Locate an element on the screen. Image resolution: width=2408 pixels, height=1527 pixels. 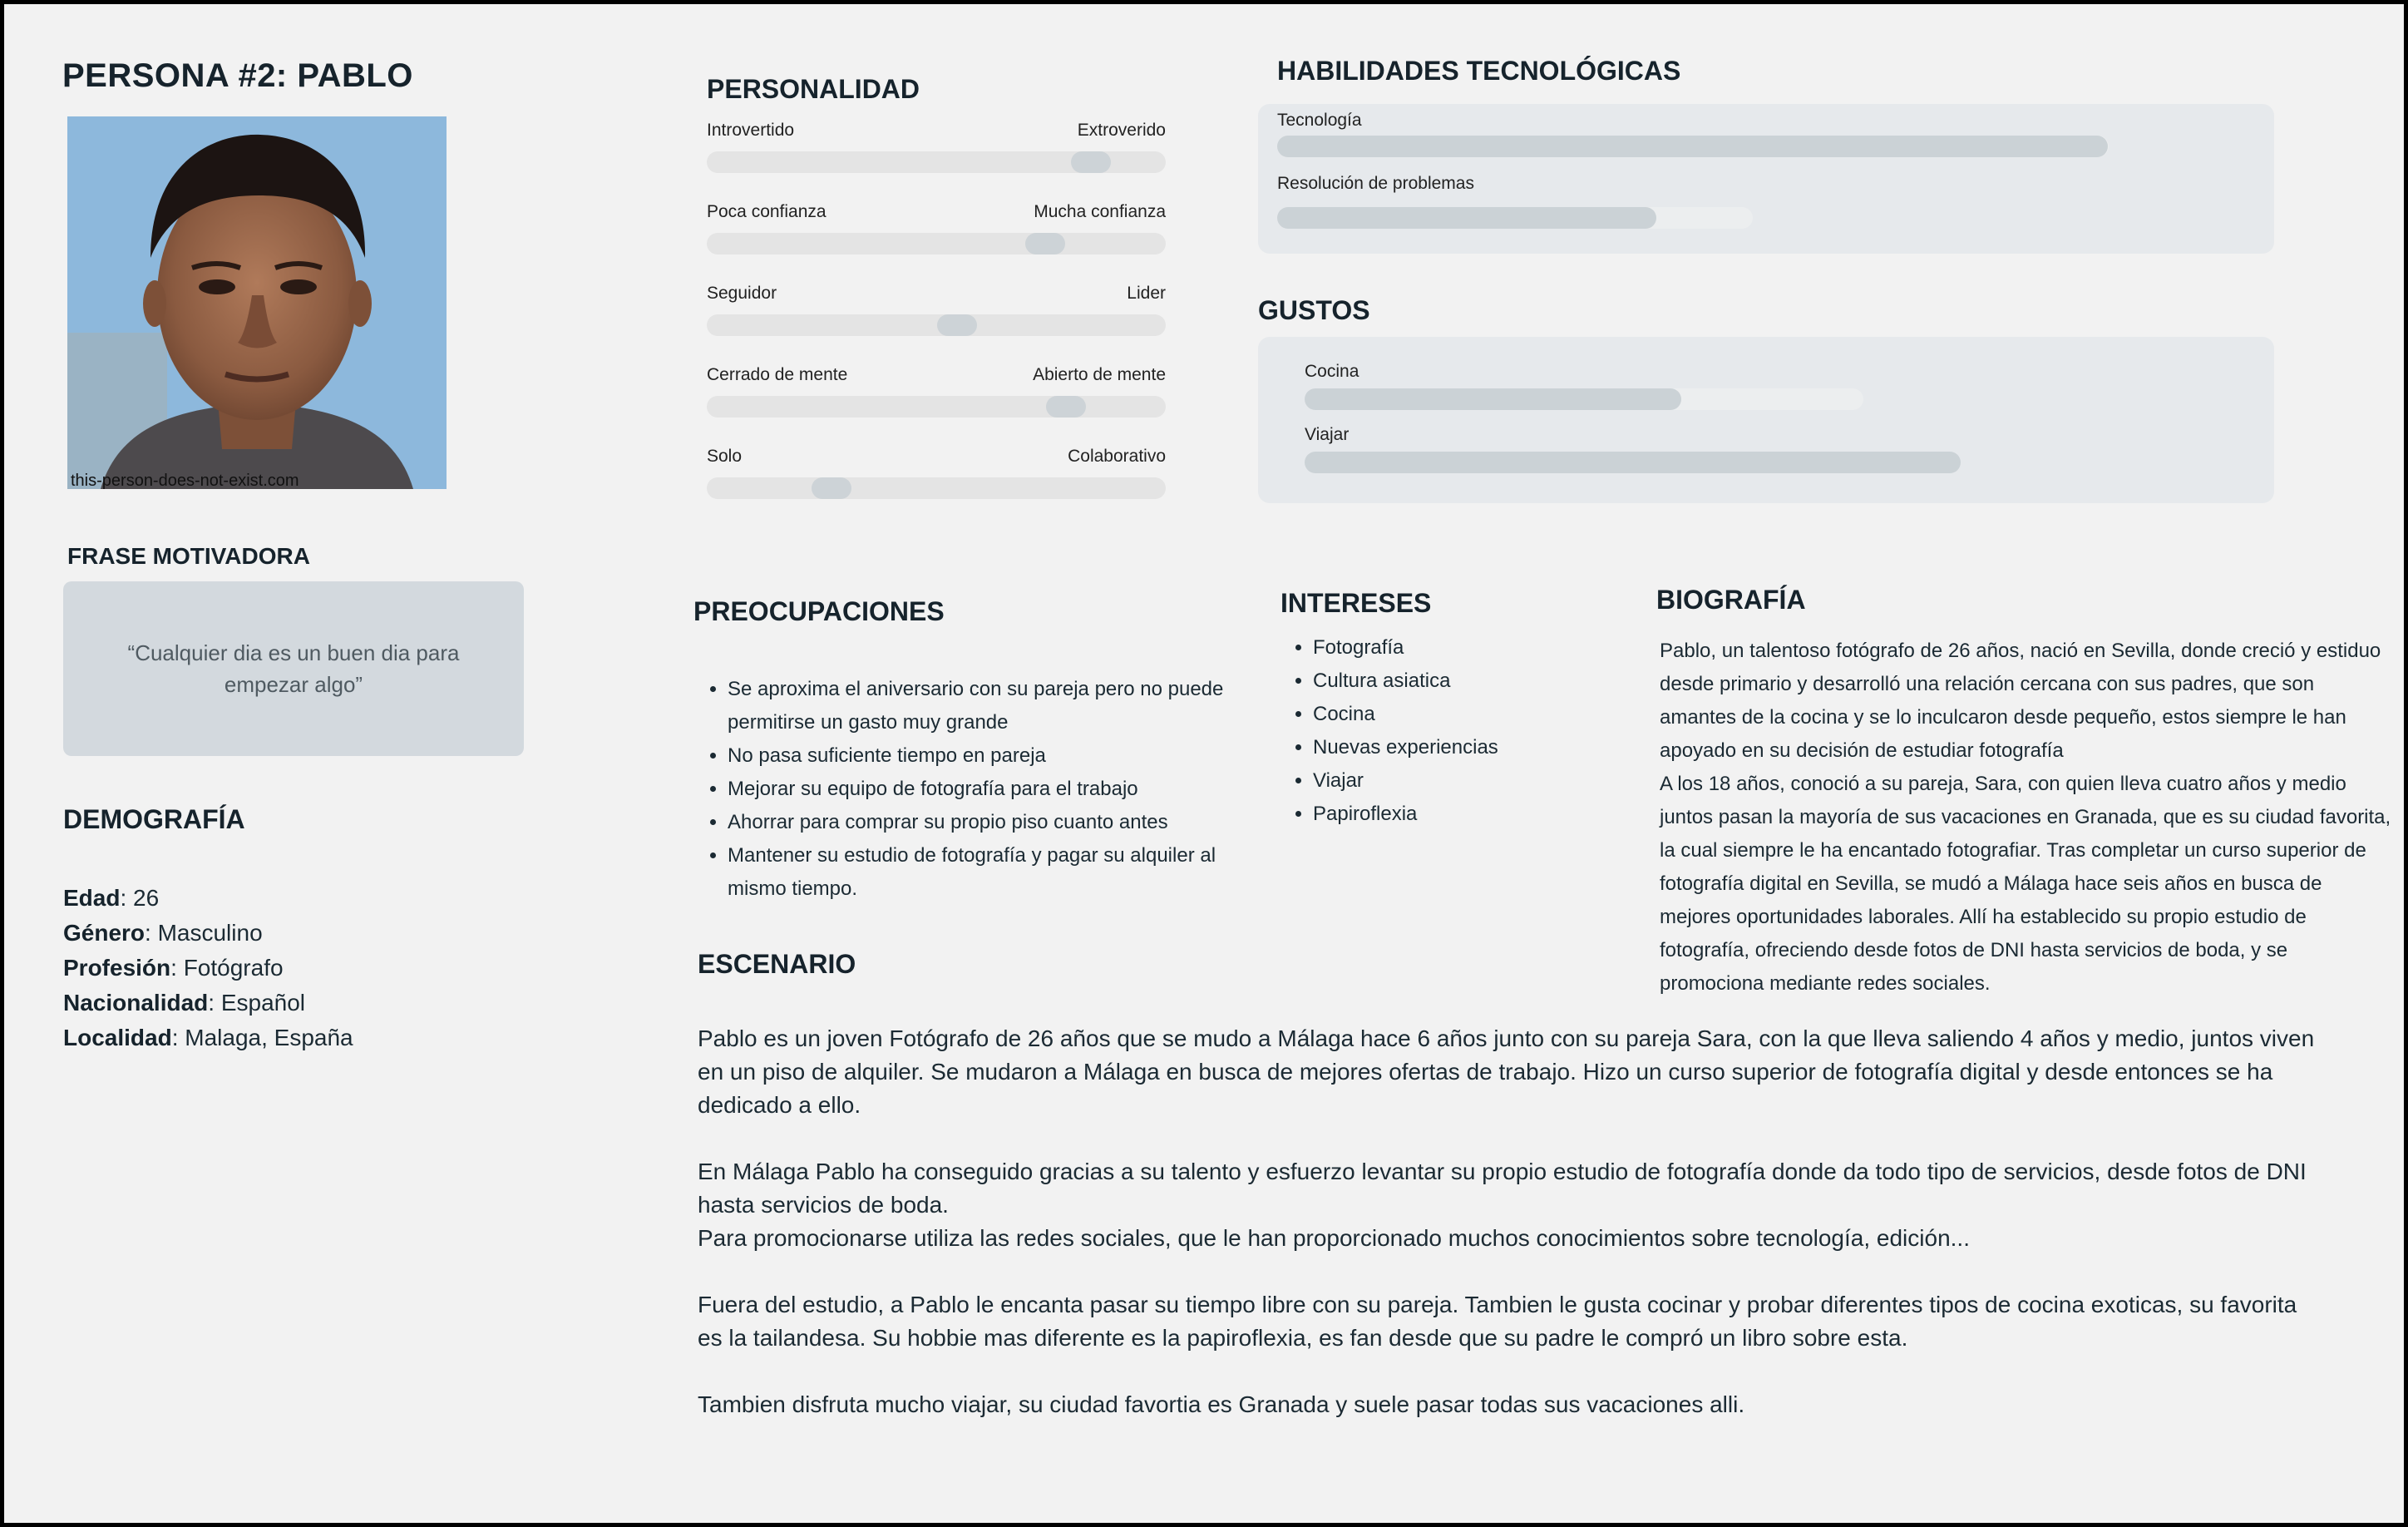
personality-slider: Poca confianza Mucha confianza is located at coordinates (937, 240).